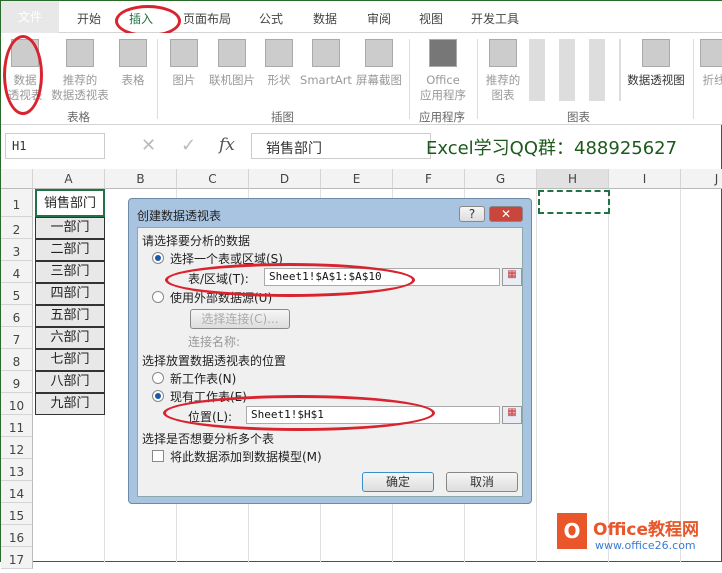  Describe the element at coordinates (512, 415) in the screenshot. I see `collapse-location-icon: ▦` at that location.